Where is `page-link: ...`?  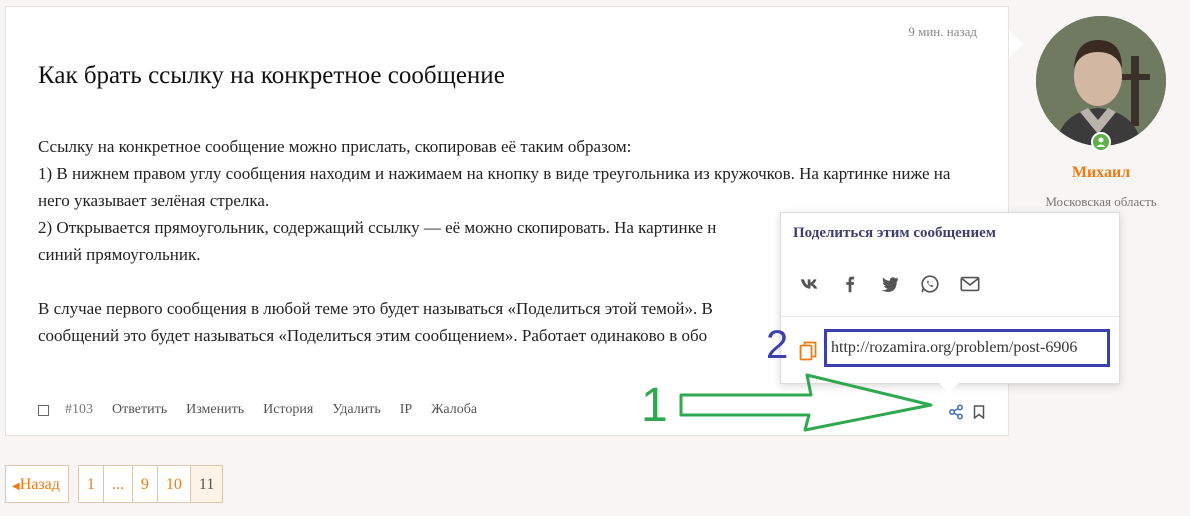
page-link: ... is located at coordinates (117, 484).